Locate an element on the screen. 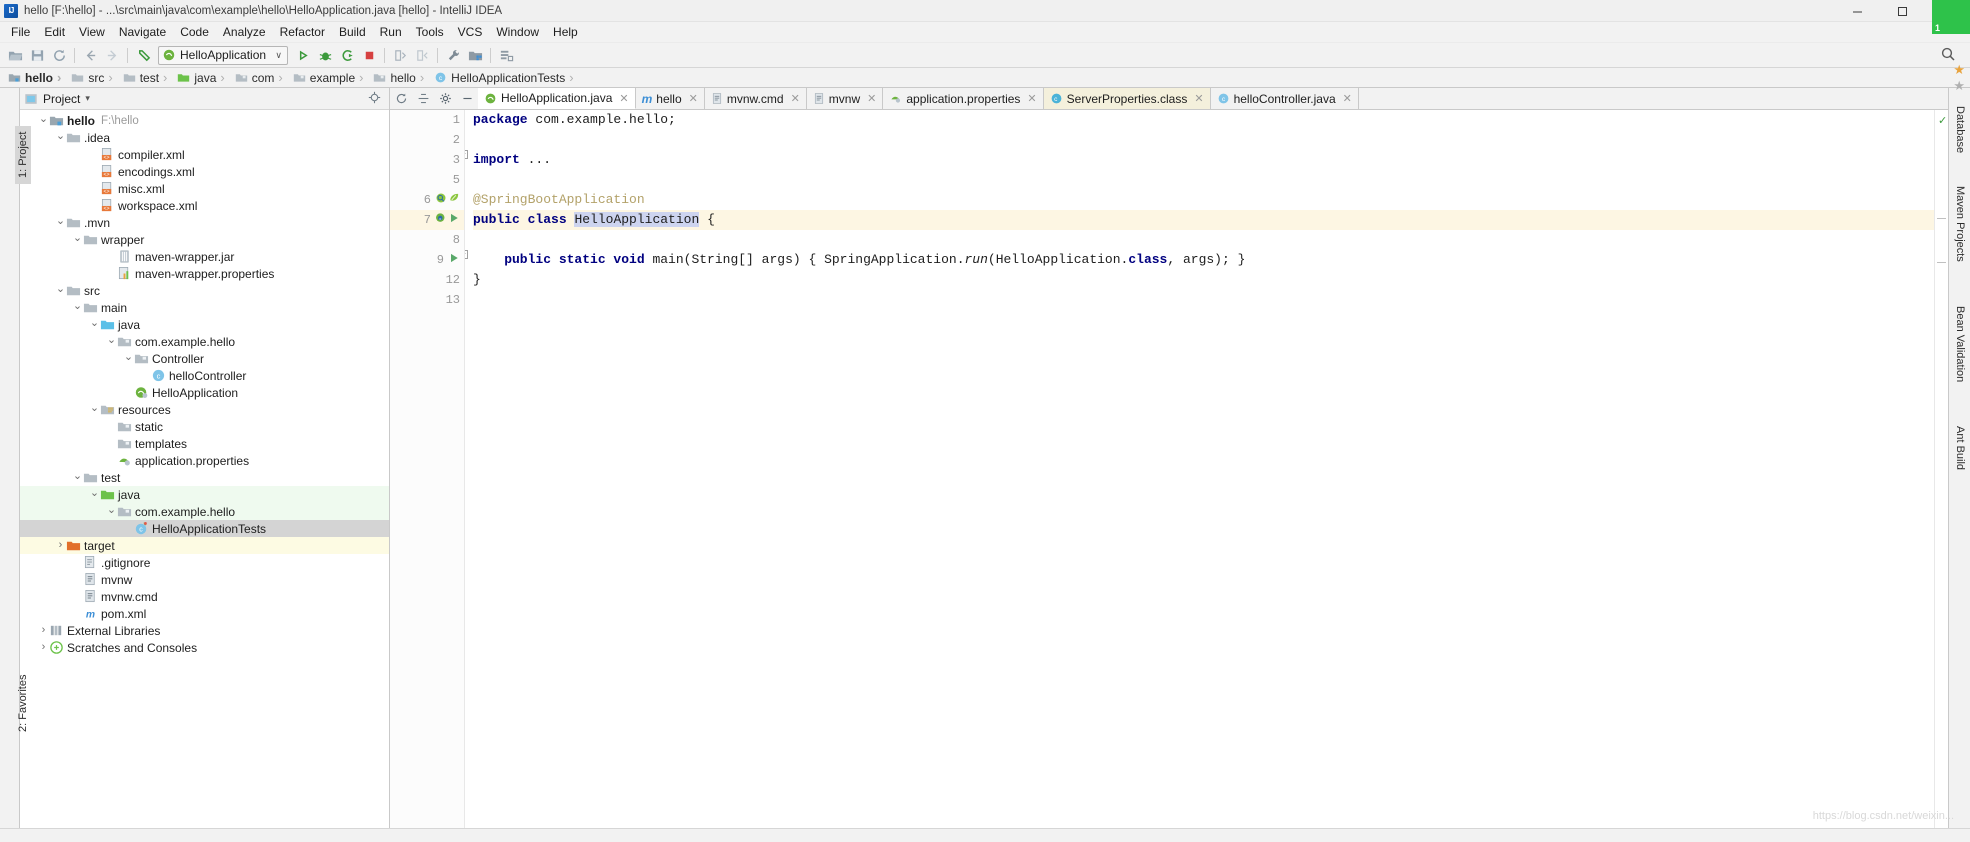 This screenshot has height=842, width=1970. menu-analyze: Analyze is located at coordinates (244, 32).